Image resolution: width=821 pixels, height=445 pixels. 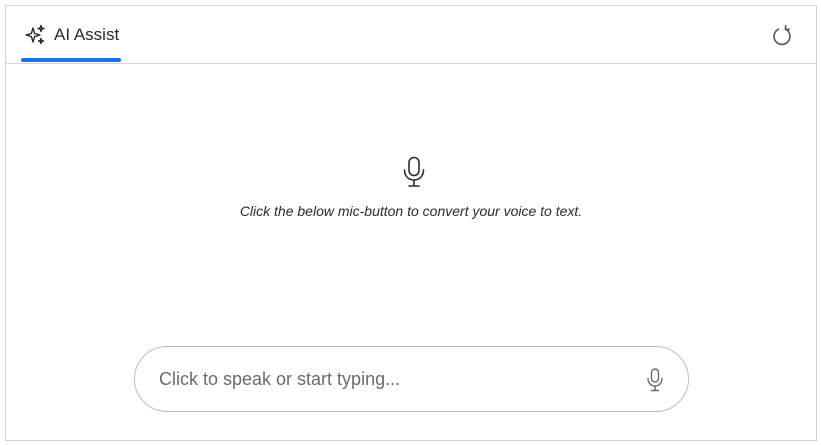 I want to click on refresh-icon, so click(x=782, y=36).